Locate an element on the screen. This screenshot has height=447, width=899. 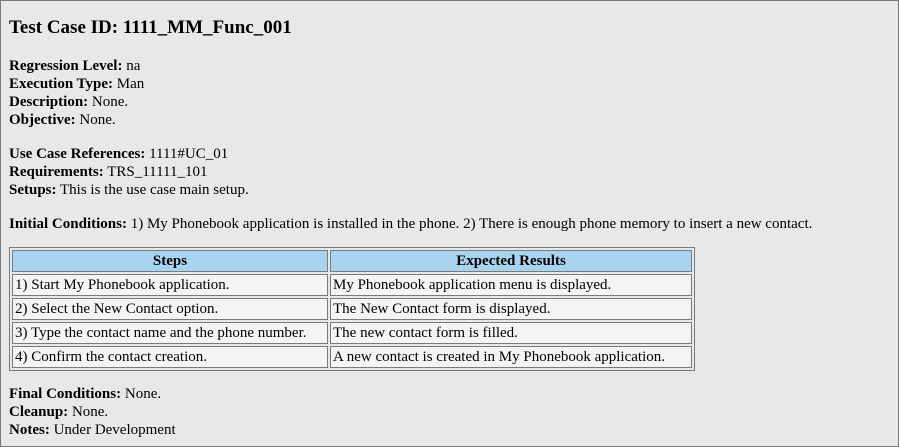
initial-conditions-label: Initial Conditions: is located at coordinates (68, 224).